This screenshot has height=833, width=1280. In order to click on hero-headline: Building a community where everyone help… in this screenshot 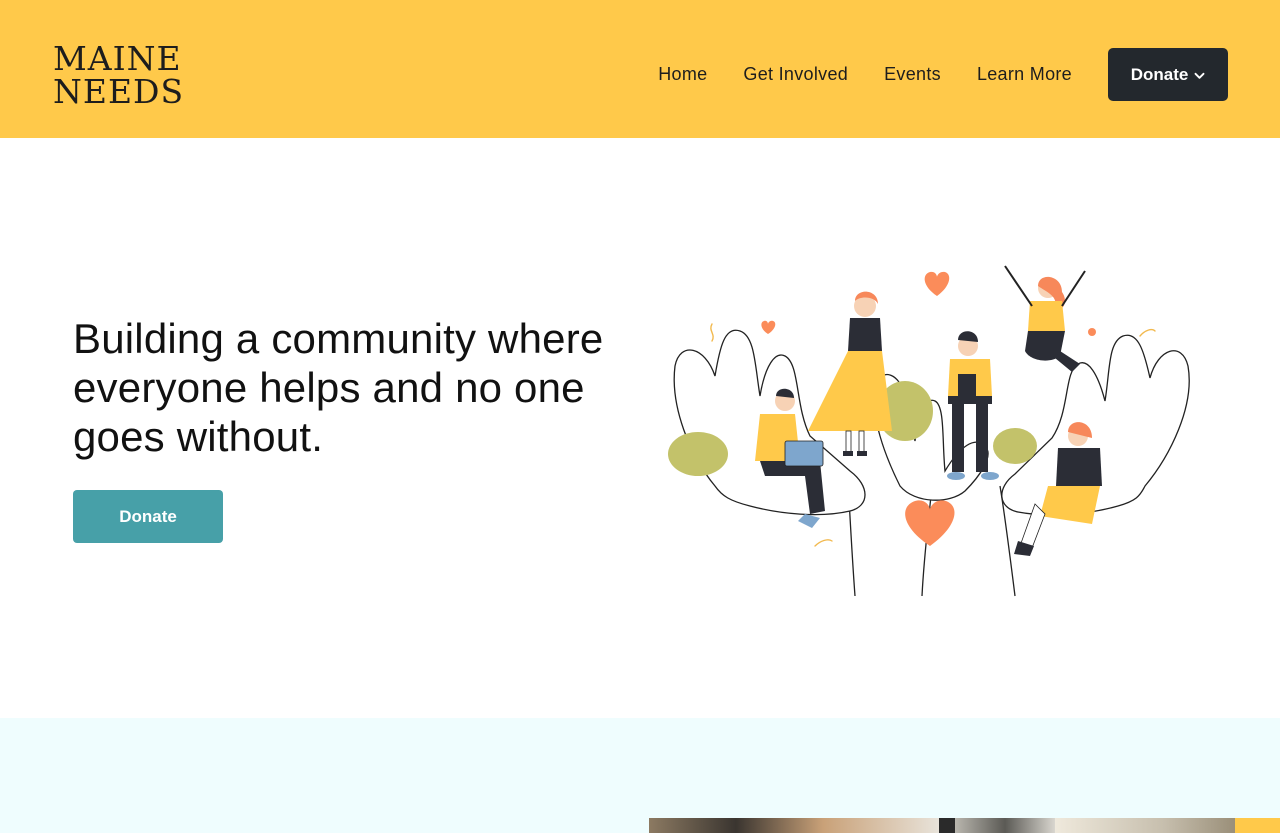, I will do `click(338, 387)`.